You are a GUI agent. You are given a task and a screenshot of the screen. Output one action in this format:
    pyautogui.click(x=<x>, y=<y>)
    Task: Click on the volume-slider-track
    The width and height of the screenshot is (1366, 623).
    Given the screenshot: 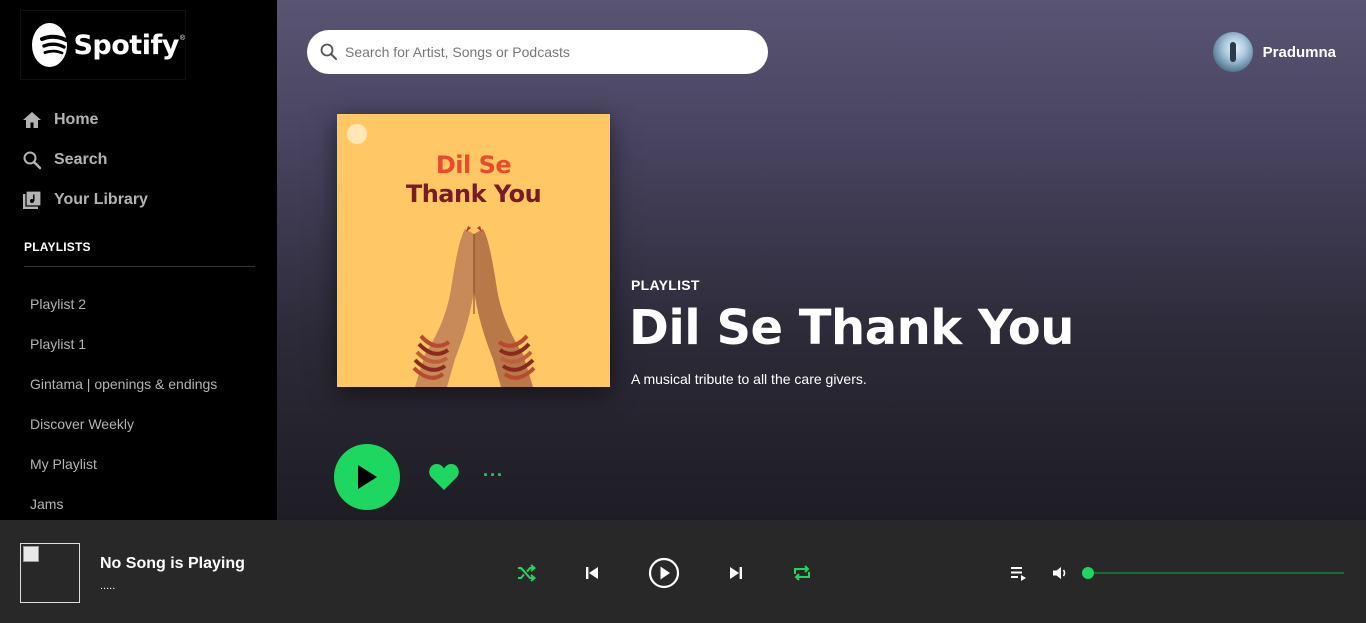 What is the action you would take?
    pyautogui.click(x=1216, y=573)
    